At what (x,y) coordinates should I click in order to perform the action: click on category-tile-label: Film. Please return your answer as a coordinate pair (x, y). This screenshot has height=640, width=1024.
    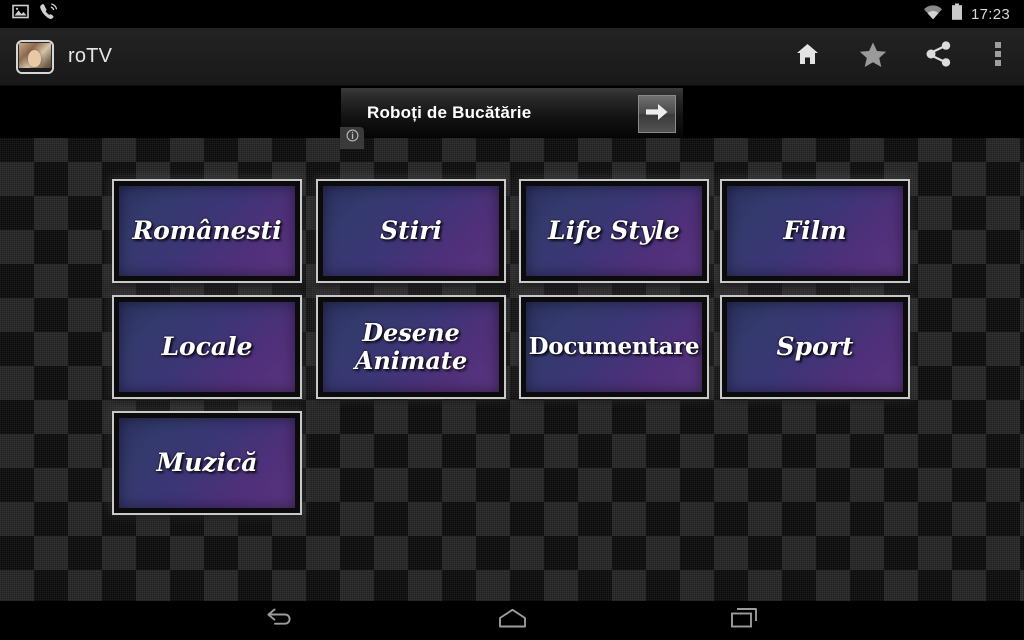
    Looking at the image, I should click on (815, 231).